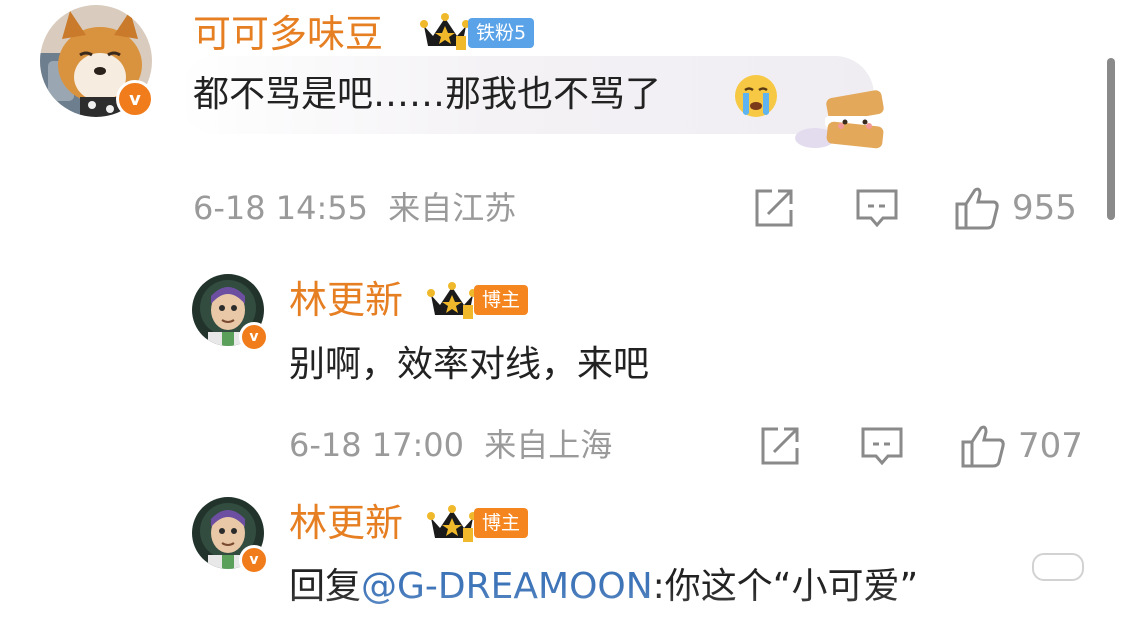  What do you see at coordinates (469, 364) in the screenshot?
I see `reply-text: 别啊，效率对线，来吧` at bounding box center [469, 364].